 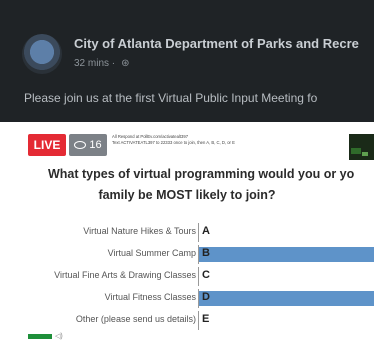 I want to click on poll-option: Virtual Summer Camp B, so click(x=187, y=254).